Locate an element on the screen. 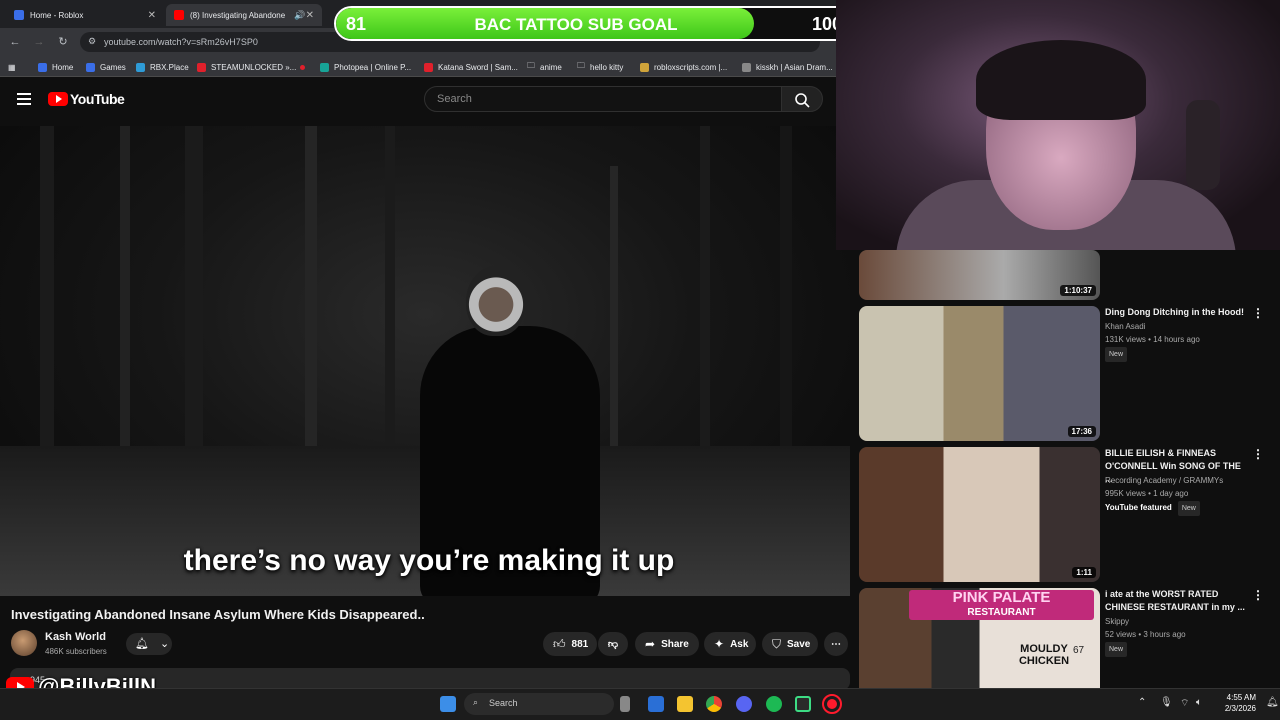 This screenshot has width=1280, height=720. site-info-icon: ⚙ is located at coordinates (92, 41).